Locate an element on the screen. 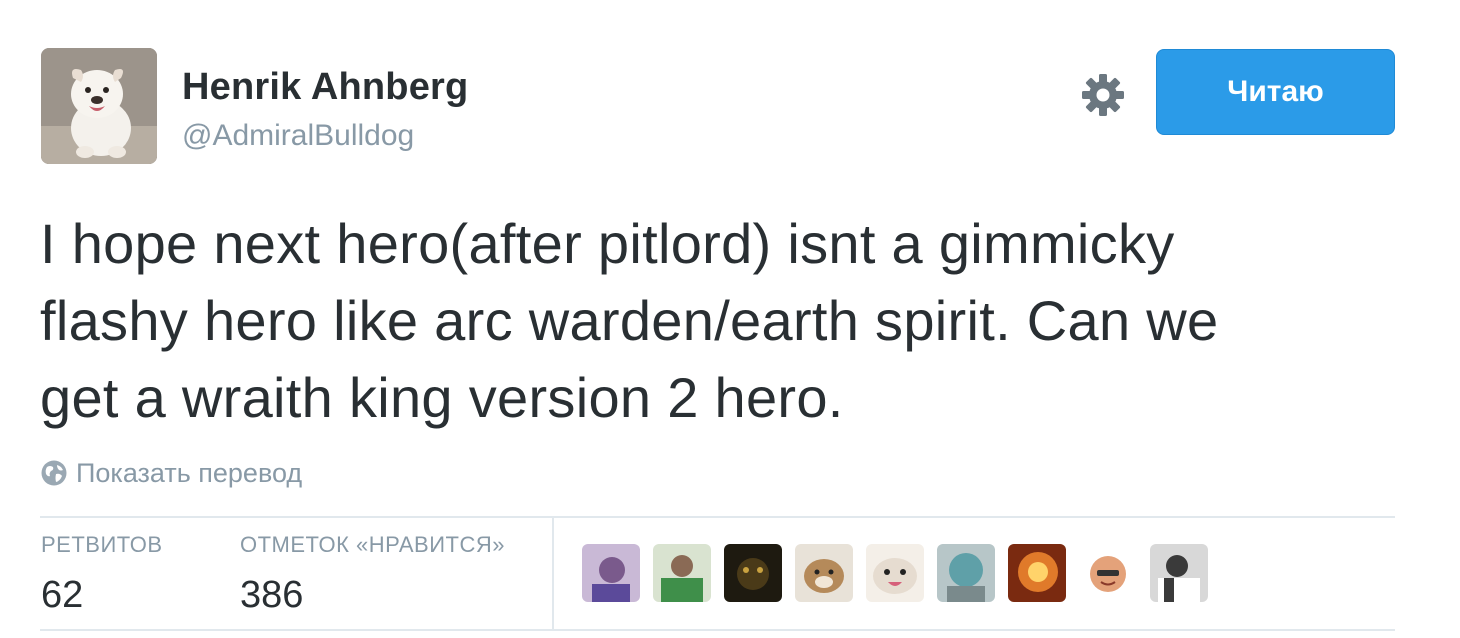 The image size is (1460, 638). bulldog-avatar-icon is located at coordinates (99, 106).